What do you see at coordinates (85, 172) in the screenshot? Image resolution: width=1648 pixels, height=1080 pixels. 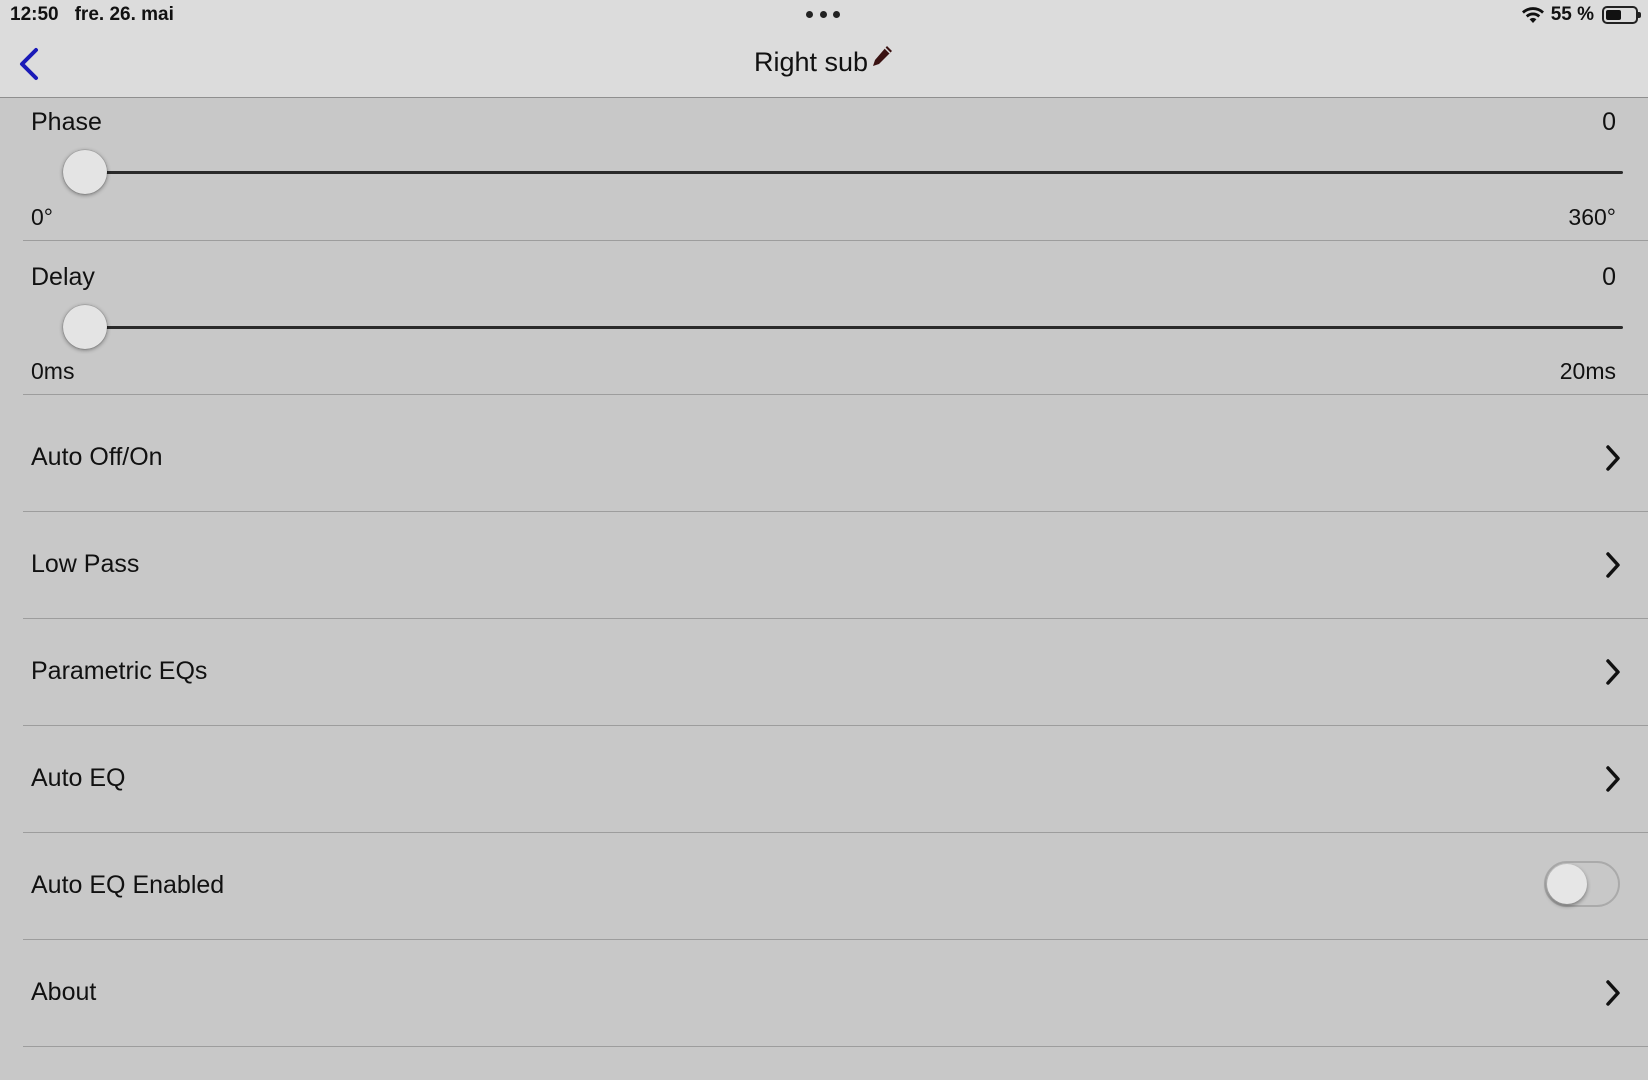 I see `phase-slider-thumb` at bounding box center [85, 172].